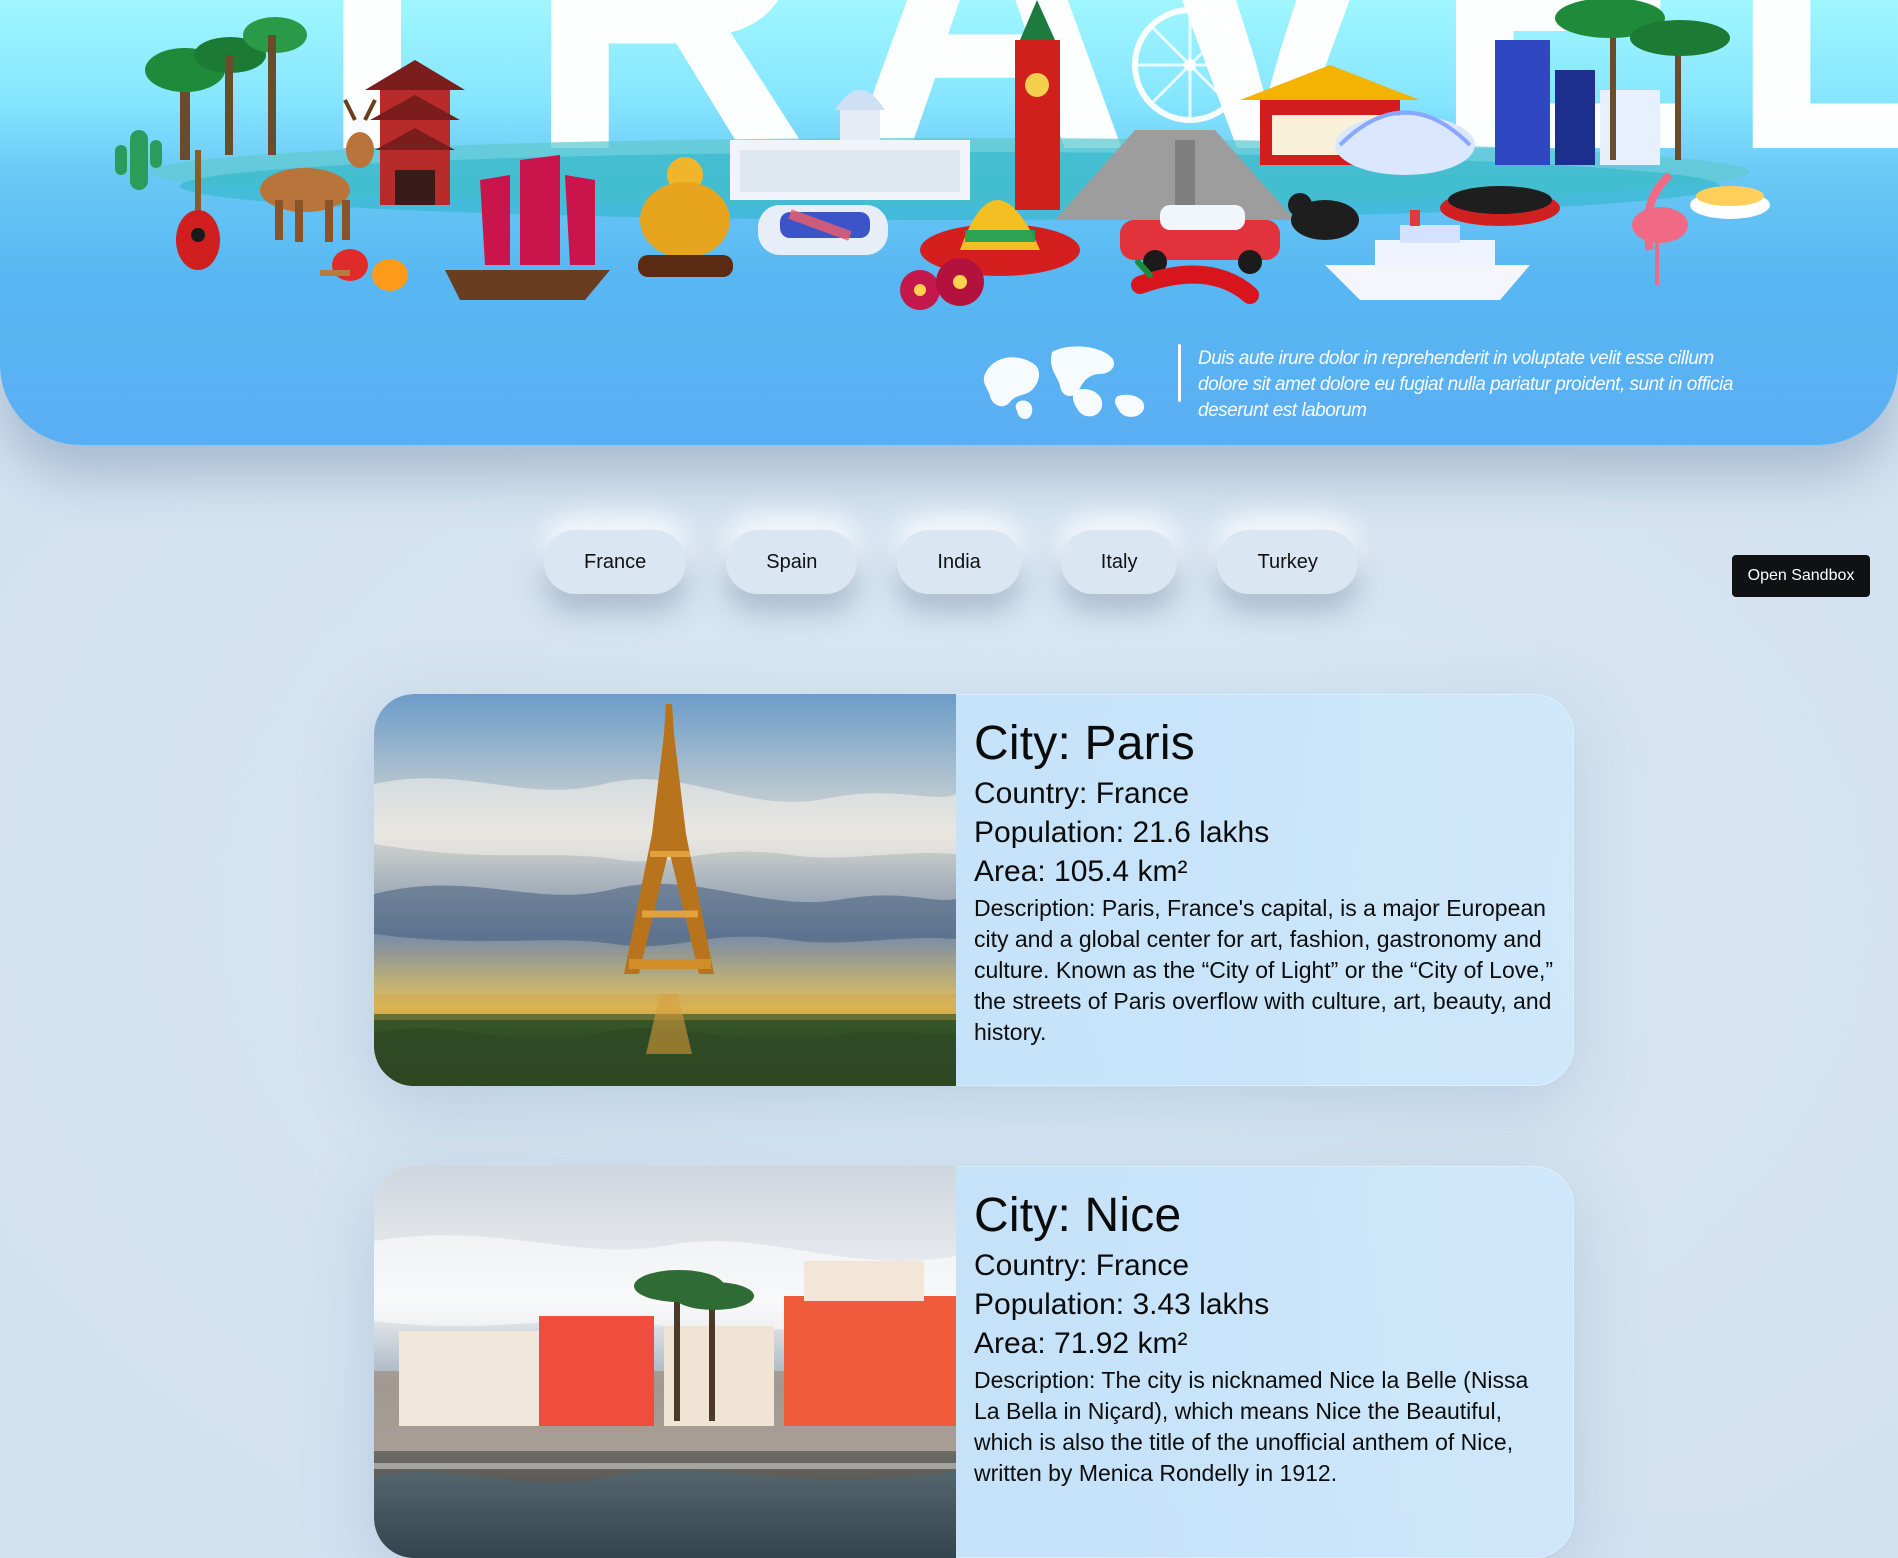  What do you see at coordinates (1801, 576) in the screenshot?
I see `open-sandbox-button: Open Sandbox` at bounding box center [1801, 576].